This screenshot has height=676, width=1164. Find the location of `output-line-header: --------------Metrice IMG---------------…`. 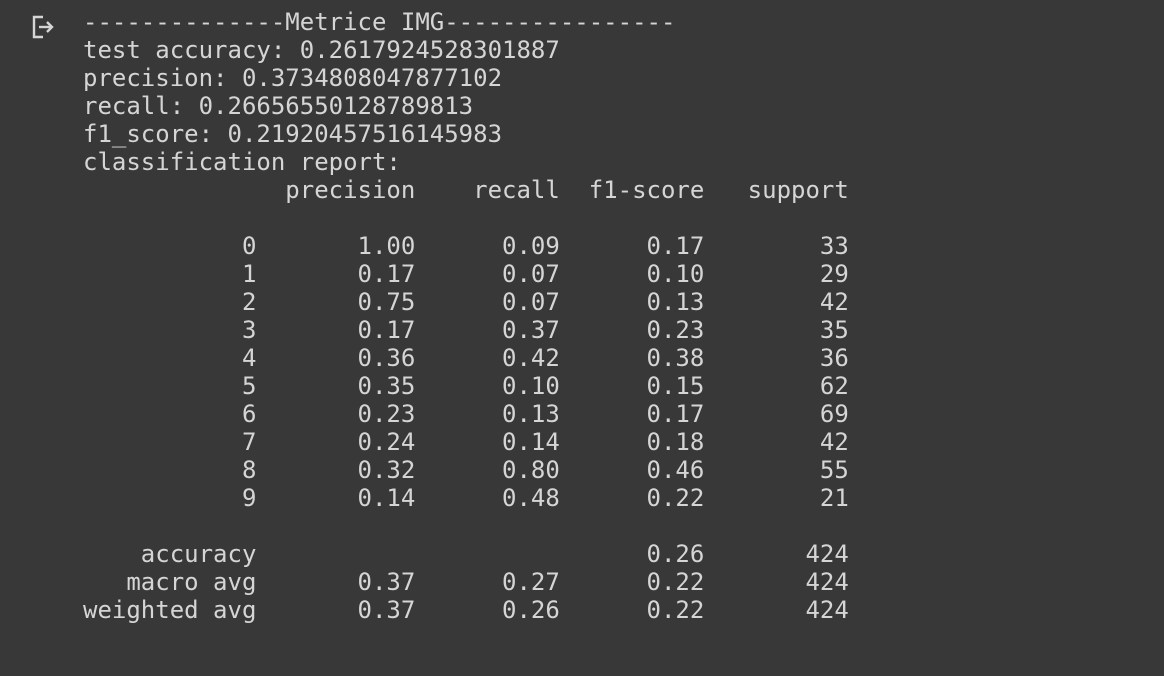

output-line-header: --------------Metrice IMG---------------… is located at coordinates (379, 22).